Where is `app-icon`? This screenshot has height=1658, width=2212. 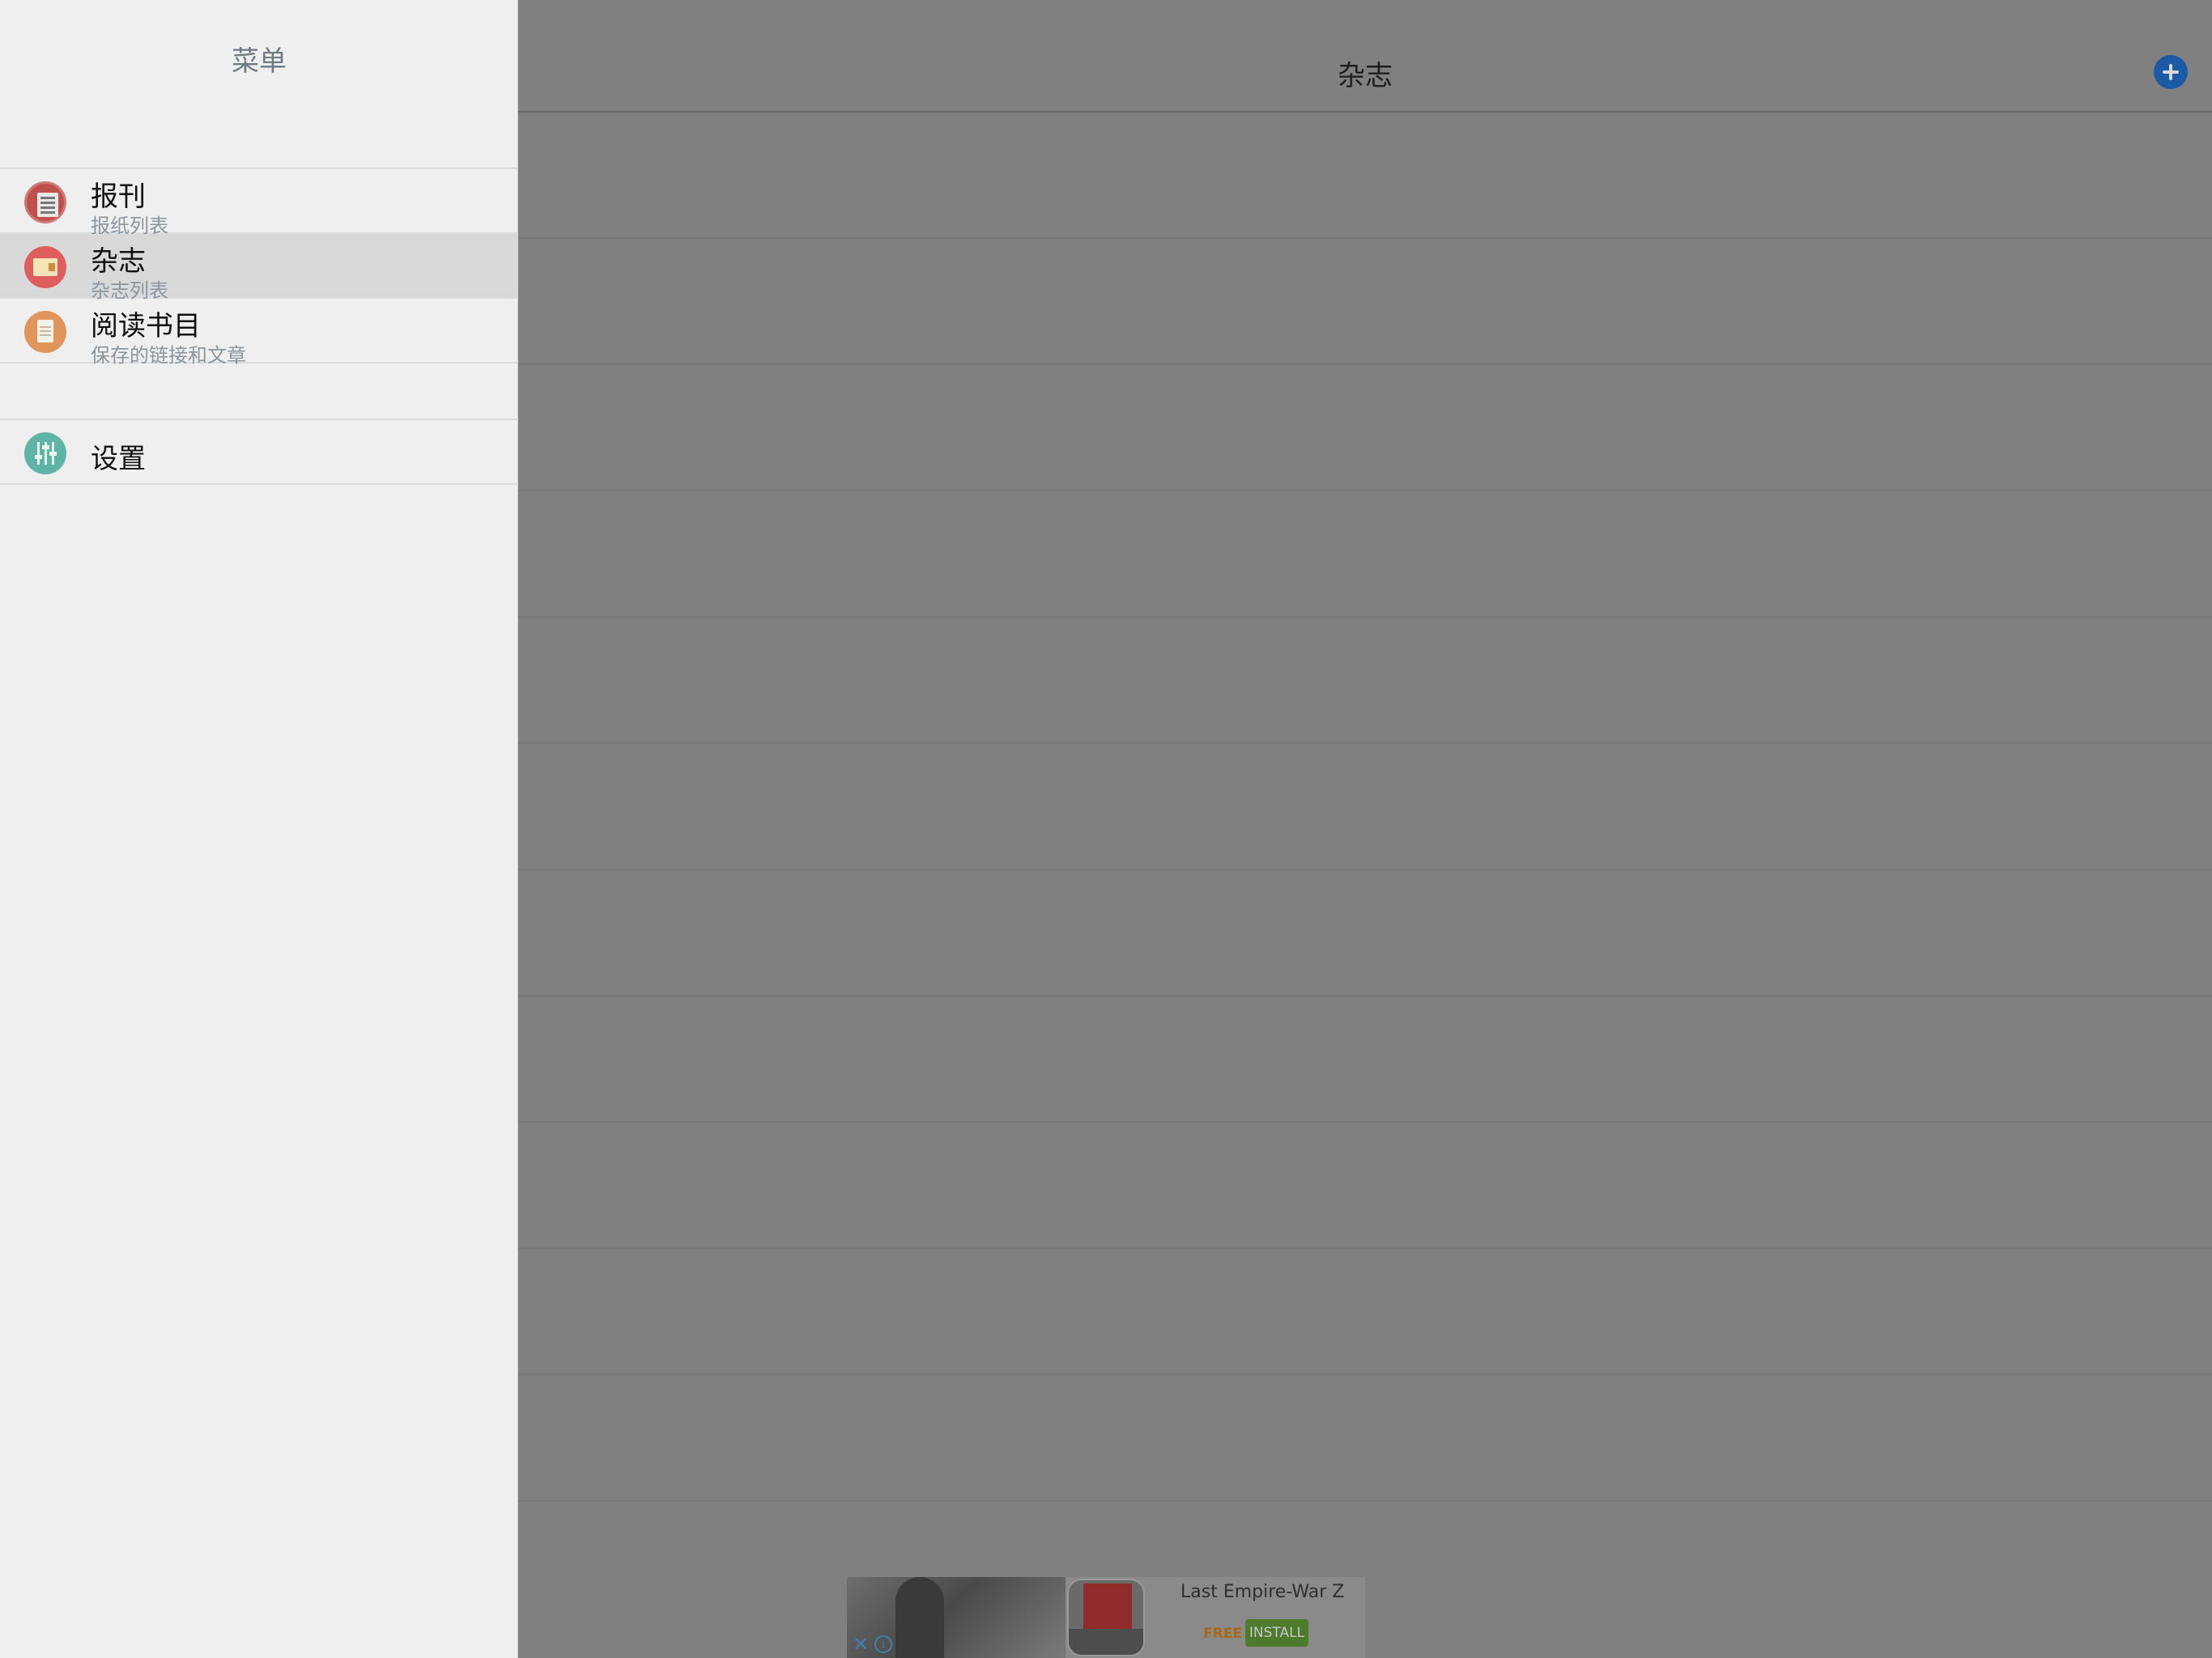
app-icon is located at coordinates (1106, 1617).